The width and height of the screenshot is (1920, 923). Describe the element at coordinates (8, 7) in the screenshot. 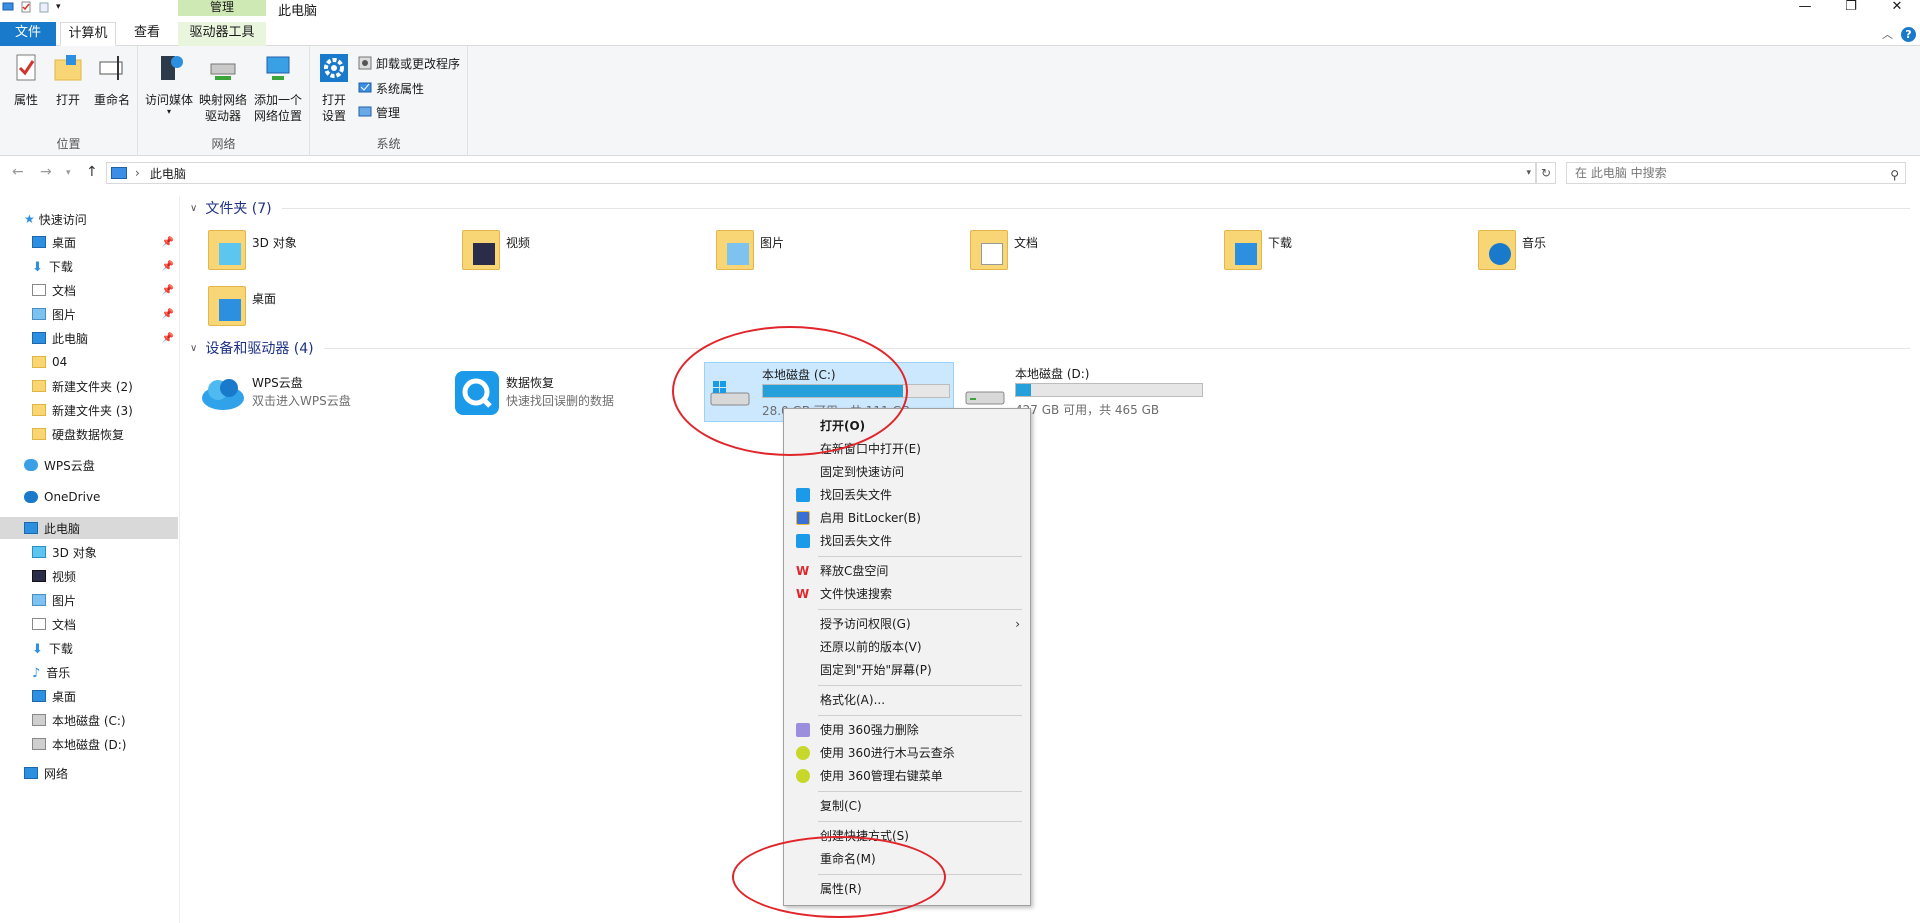

I see `computer-icon` at that location.